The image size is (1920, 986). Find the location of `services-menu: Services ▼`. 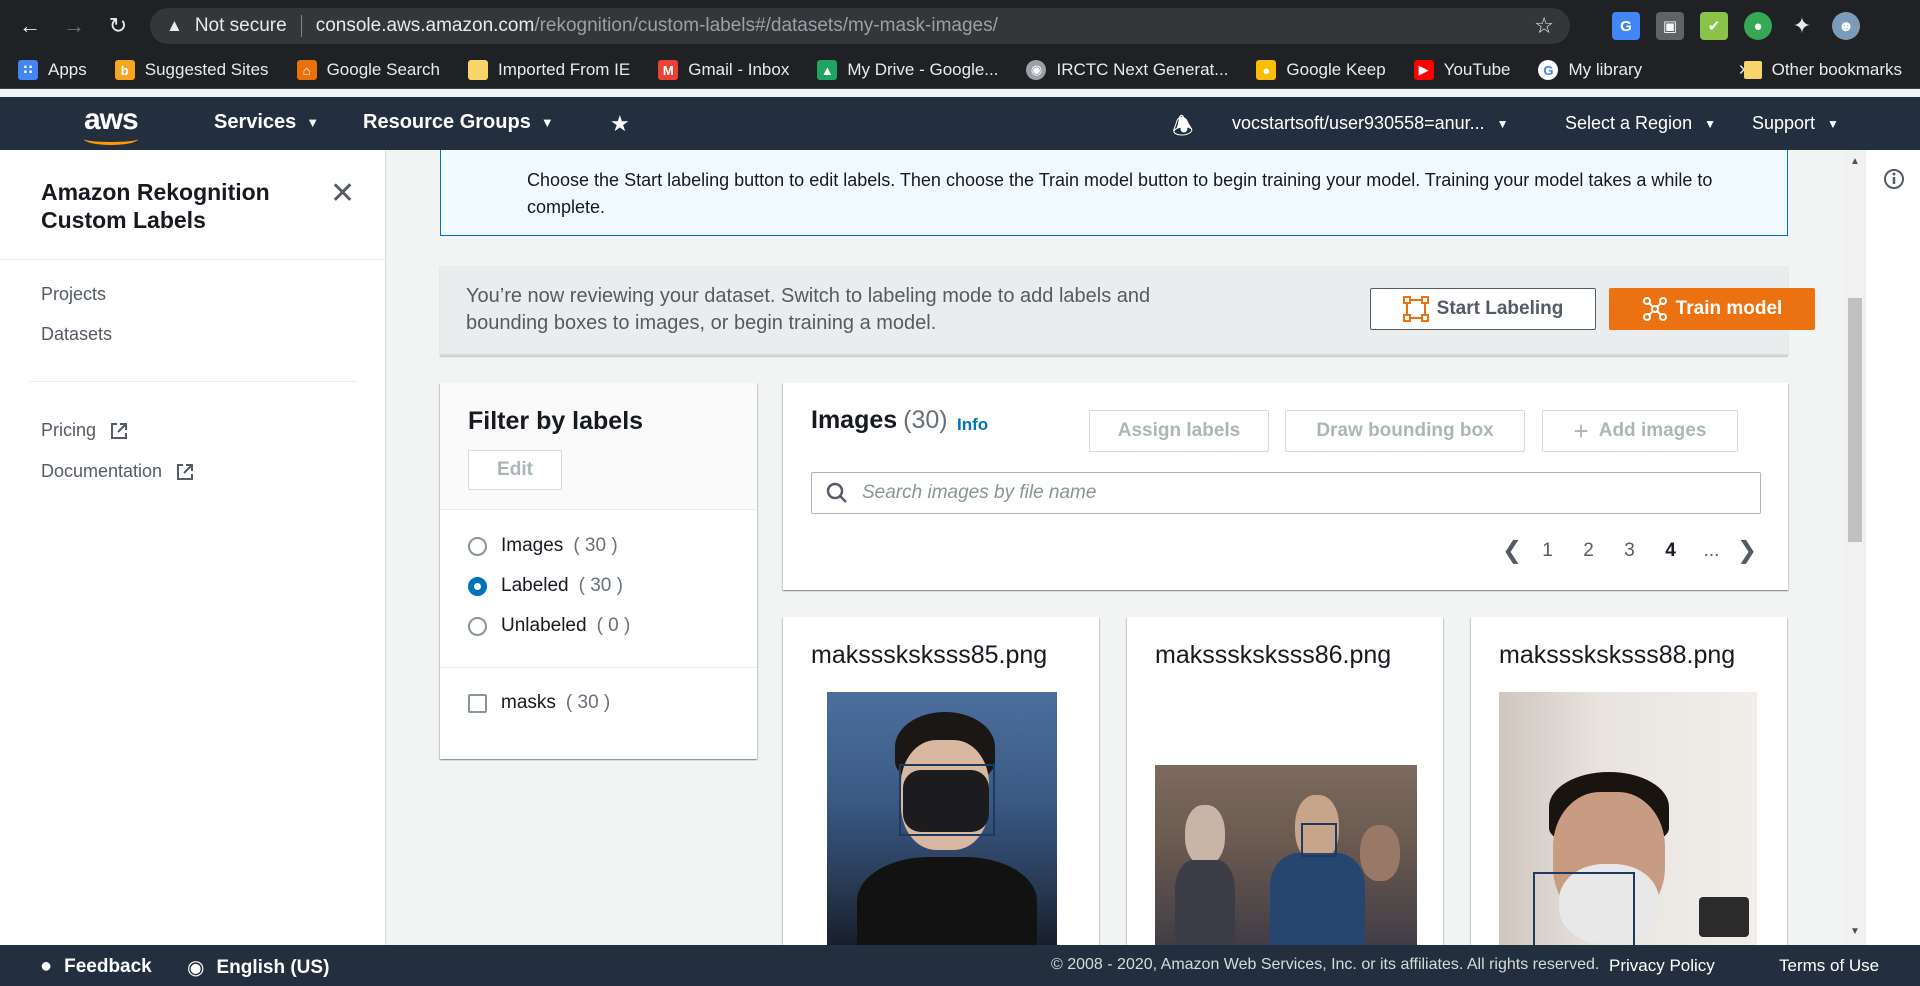

services-menu: Services ▼ is located at coordinates (266, 122).